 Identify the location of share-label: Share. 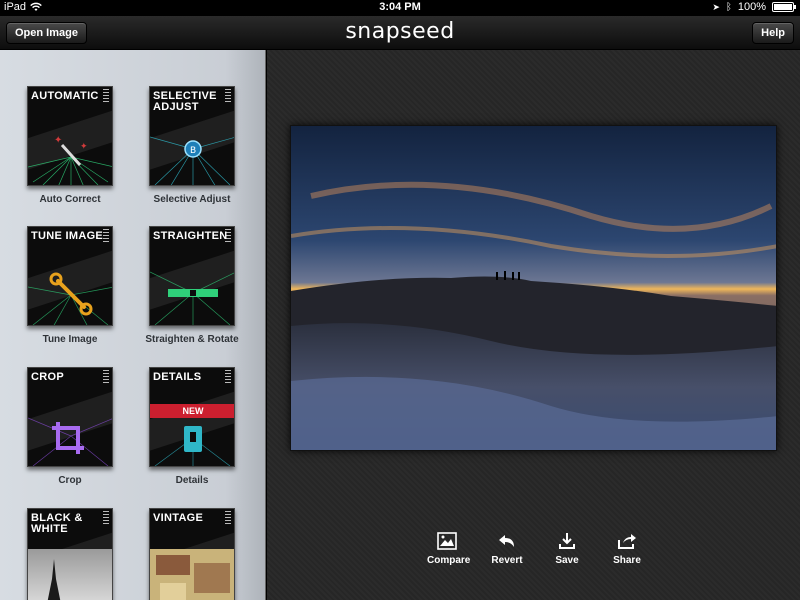
(627, 560).